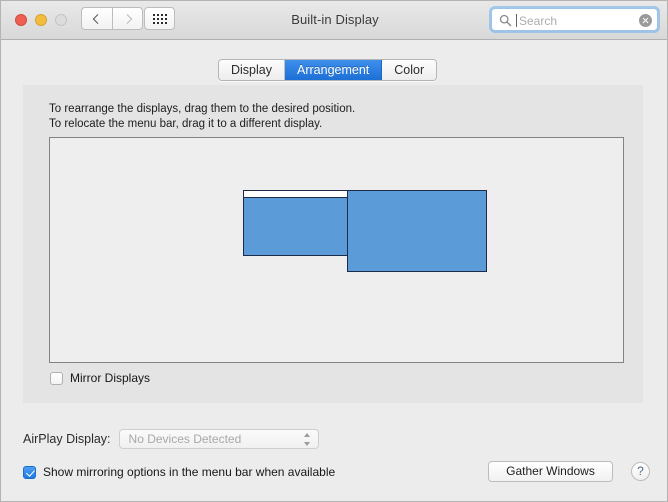 This screenshot has width=668, height=502. What do you see at coordinates (29, 472) in the screenshot?
I see `show-mirroring-checkbox-box` at bounding box center [29, 472].